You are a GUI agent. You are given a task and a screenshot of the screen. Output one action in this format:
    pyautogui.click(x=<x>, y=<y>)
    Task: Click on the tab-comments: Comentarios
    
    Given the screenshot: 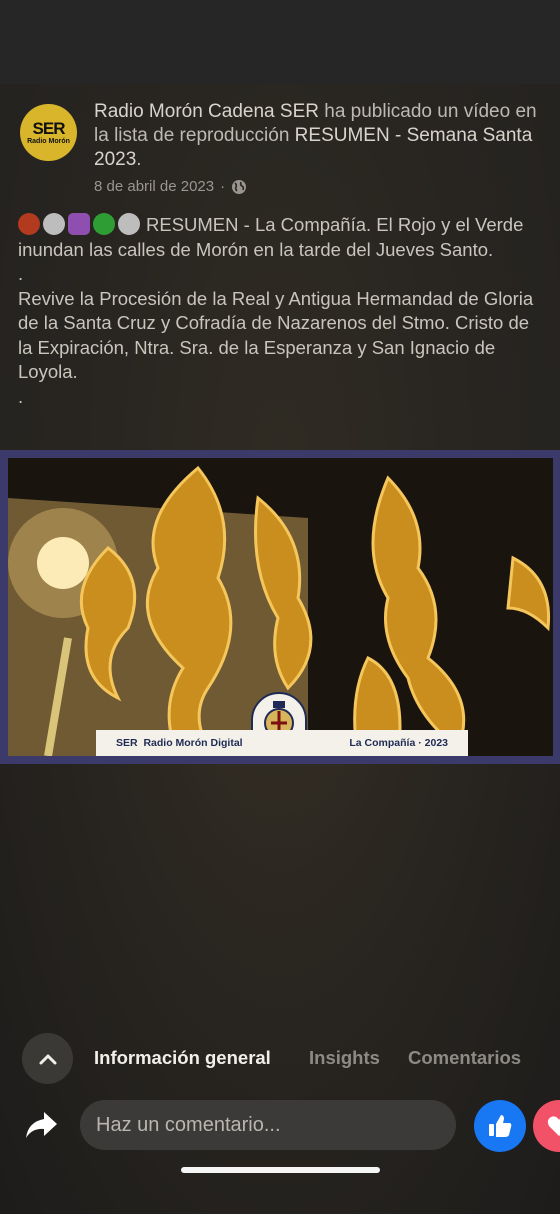 What is the action you would take?
    pyautogui.click(x=464, y=1058)
    